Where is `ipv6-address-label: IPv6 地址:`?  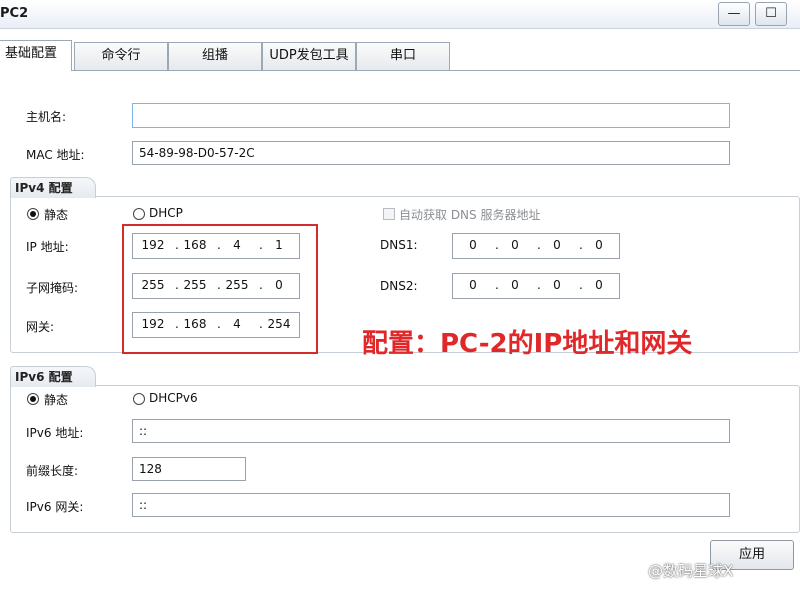
ipv6-address-label: IPv6 地址: is located at coordinates (55, 433).